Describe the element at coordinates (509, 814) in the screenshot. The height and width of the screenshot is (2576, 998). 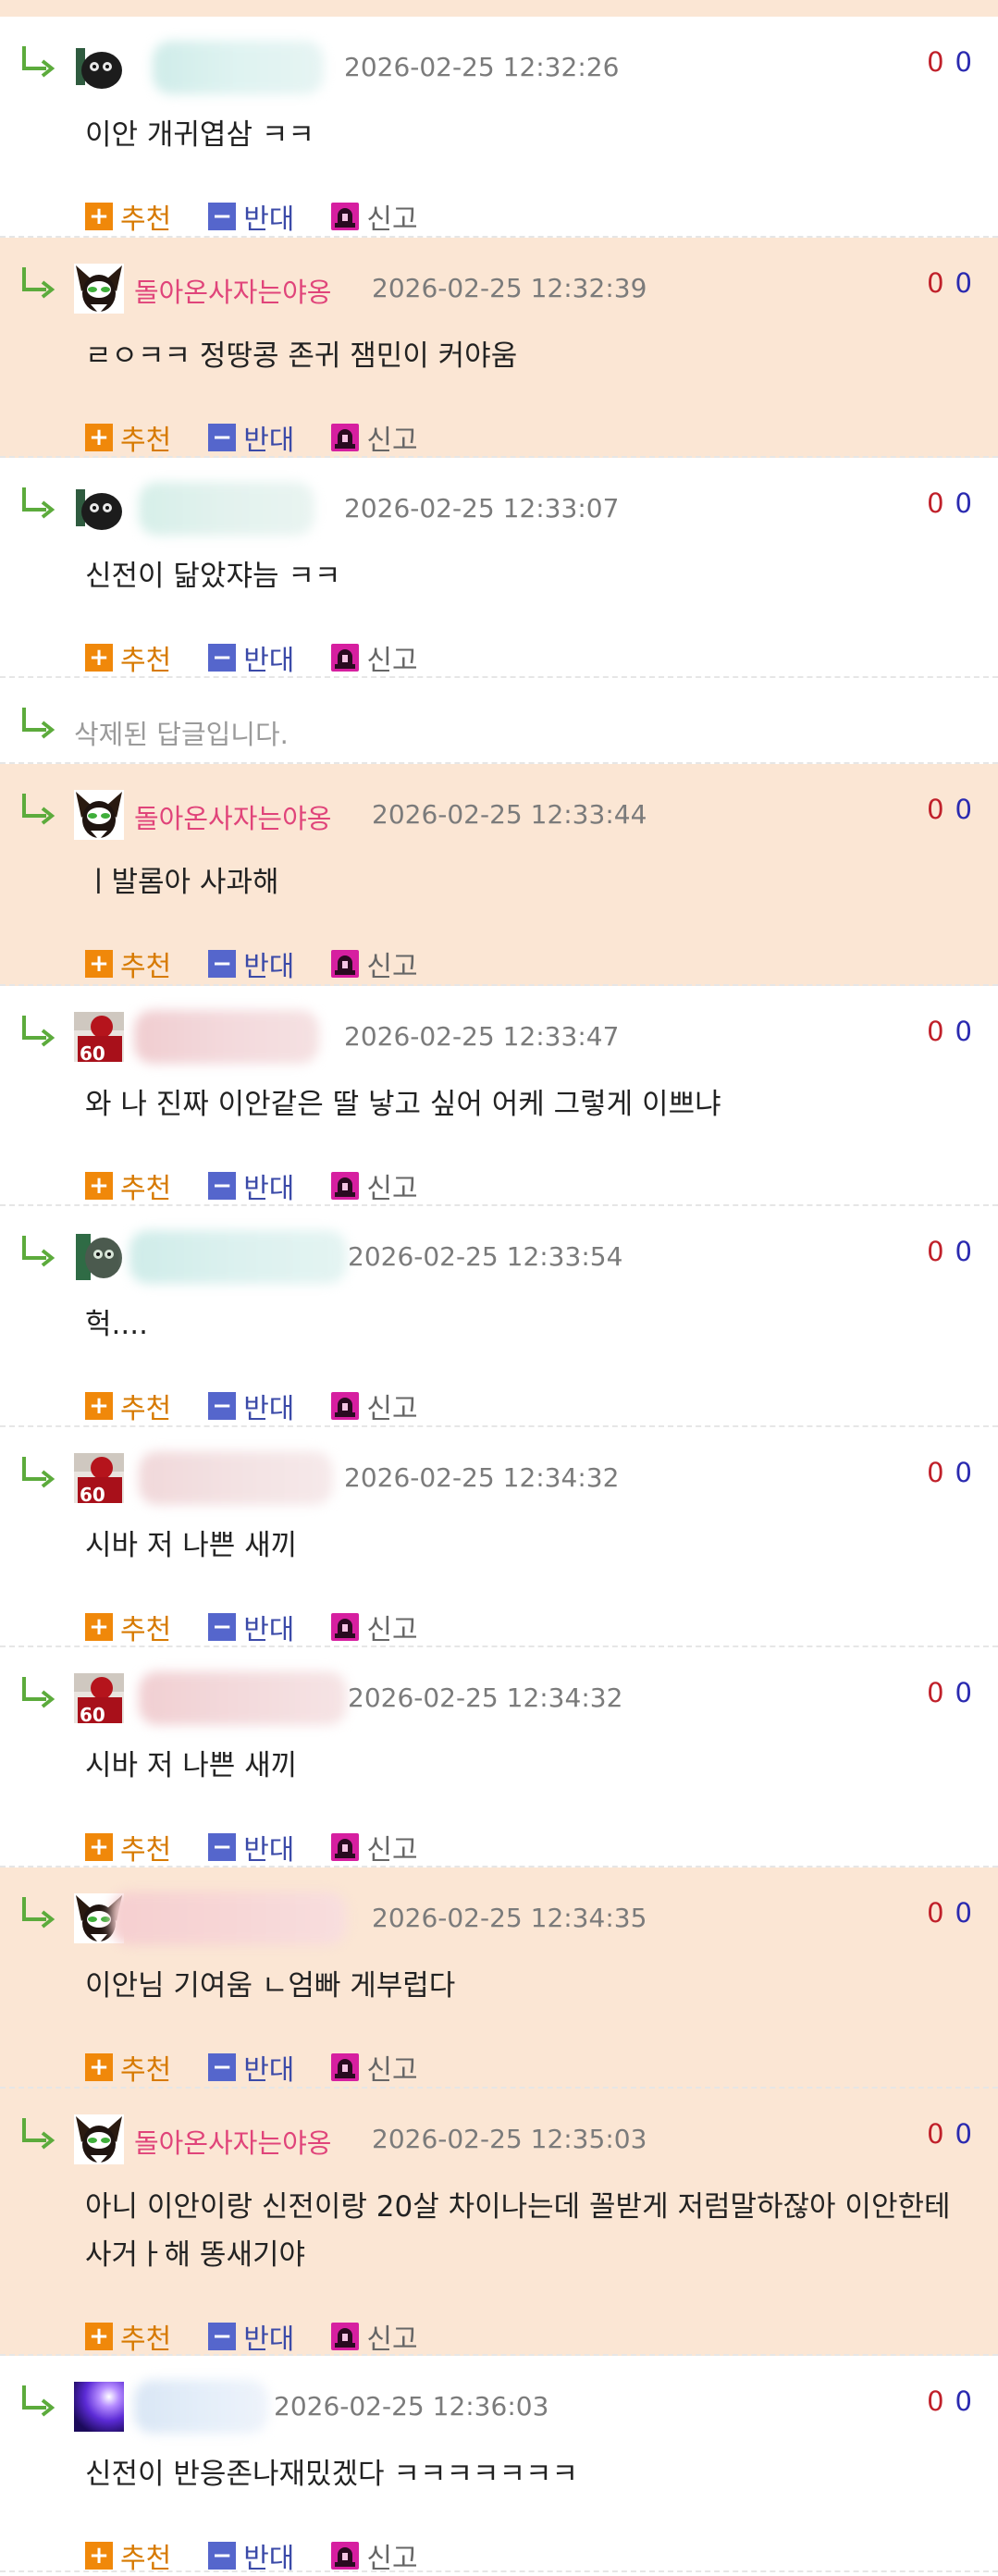
I see `timestamp: 2026-02-25 12:33:44` at that location.